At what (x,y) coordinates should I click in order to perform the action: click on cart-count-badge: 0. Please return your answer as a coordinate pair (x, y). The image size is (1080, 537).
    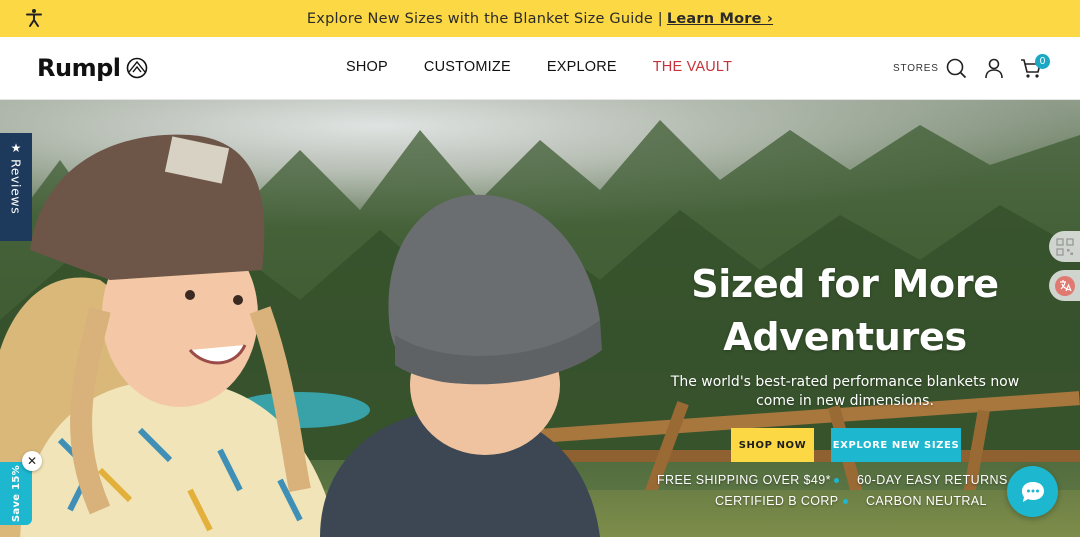
    Looking at the image, I should click on (1042, 61).